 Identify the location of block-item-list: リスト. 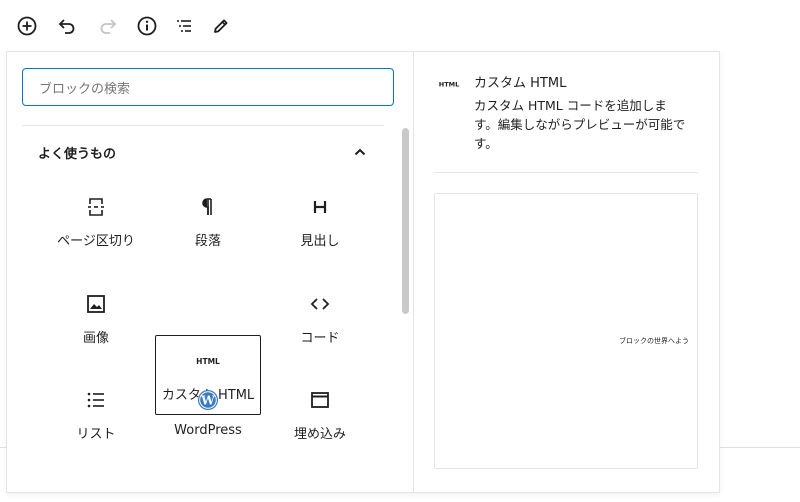
(96, 415).